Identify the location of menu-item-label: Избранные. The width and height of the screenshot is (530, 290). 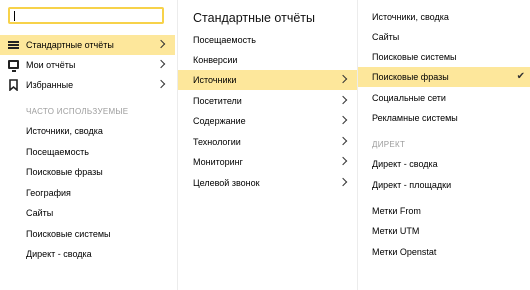
(50, 85).